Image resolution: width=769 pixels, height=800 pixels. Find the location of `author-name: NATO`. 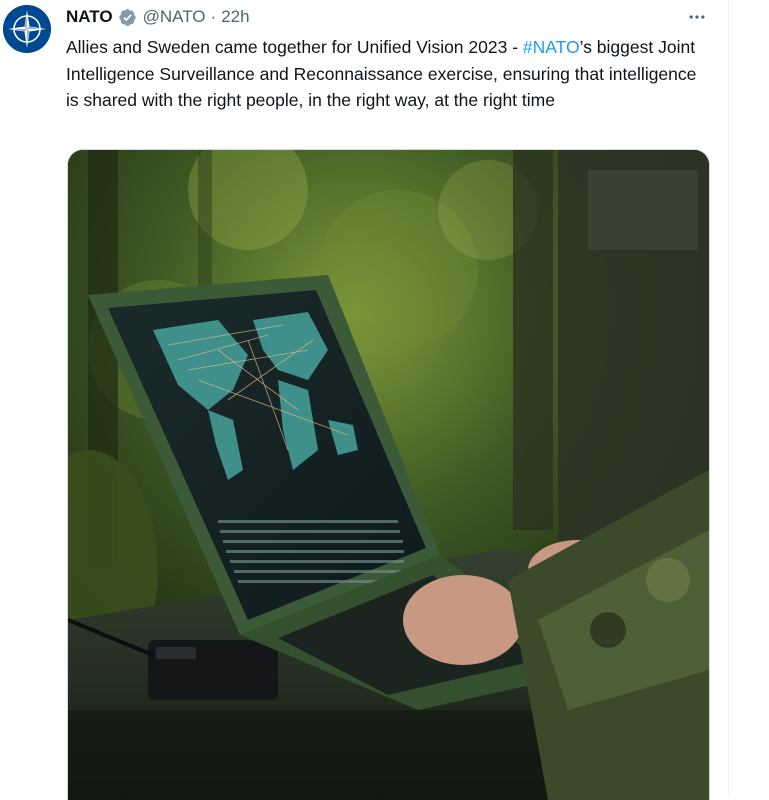

author-name: NATO is located at coordinates (89, 17).